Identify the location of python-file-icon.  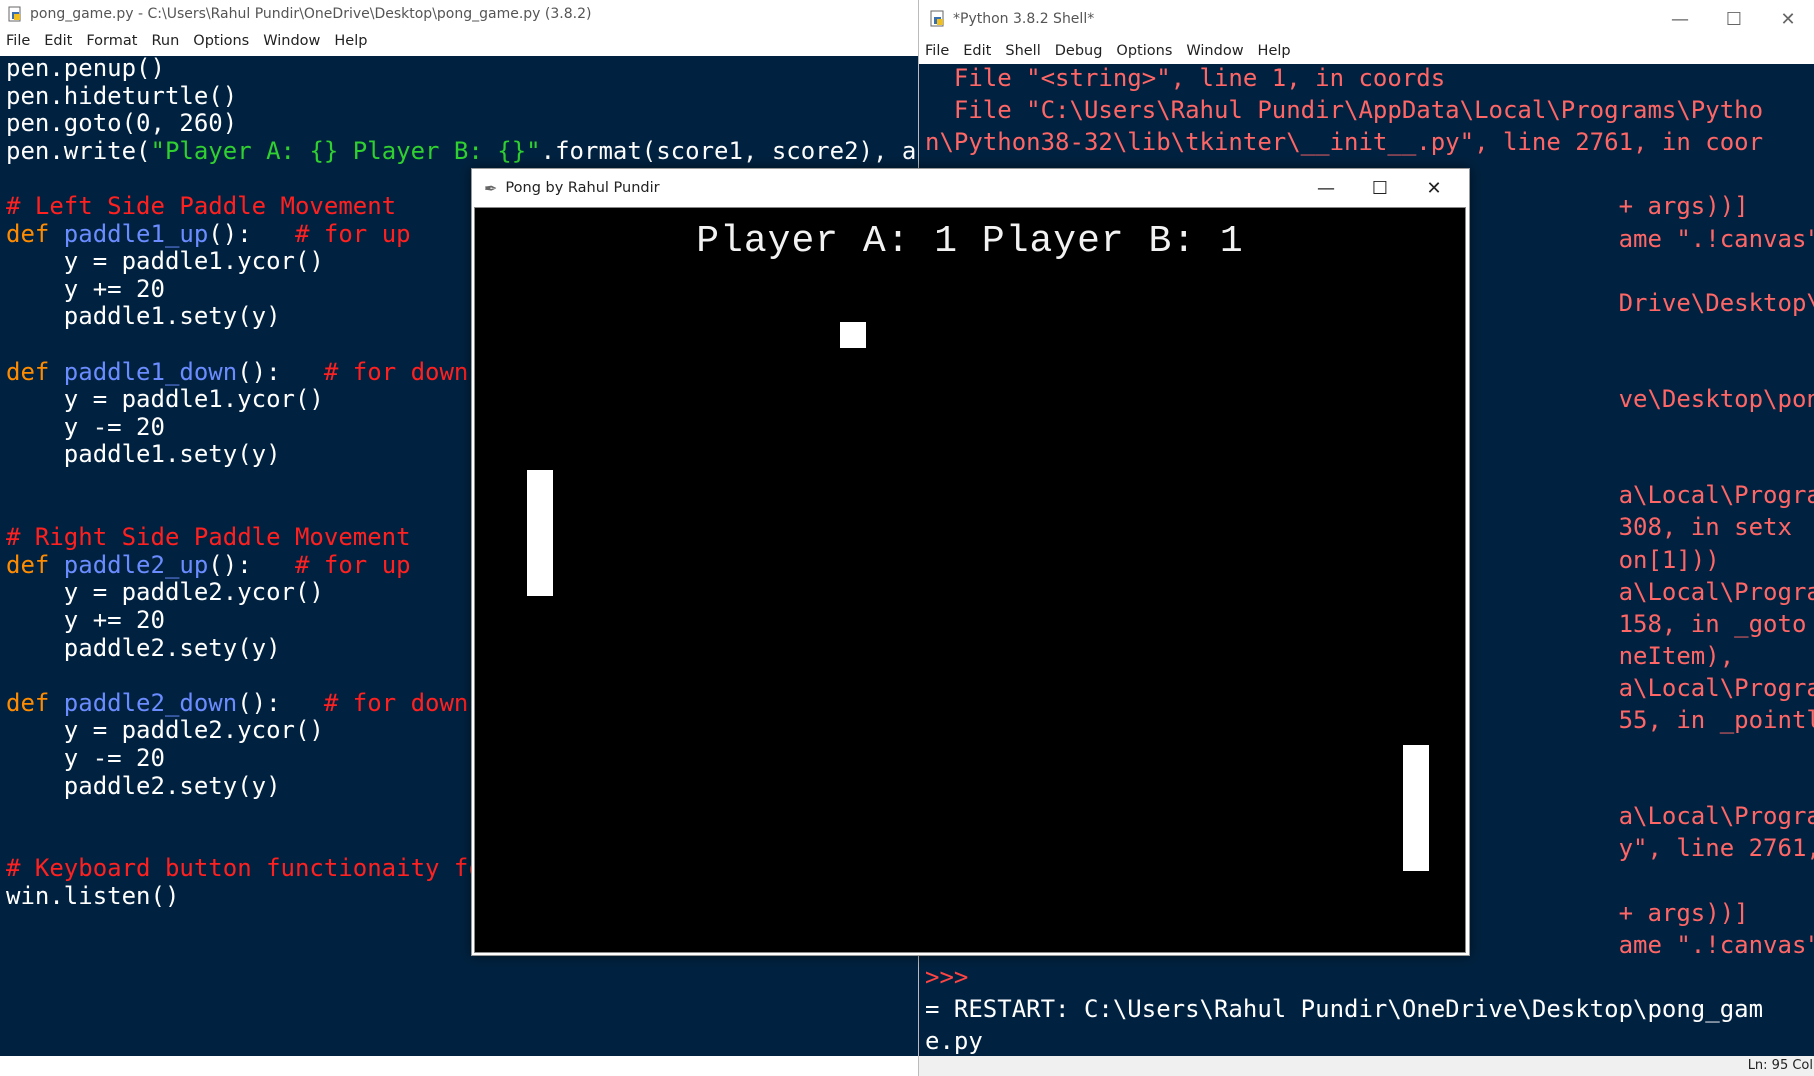
(15, 14).